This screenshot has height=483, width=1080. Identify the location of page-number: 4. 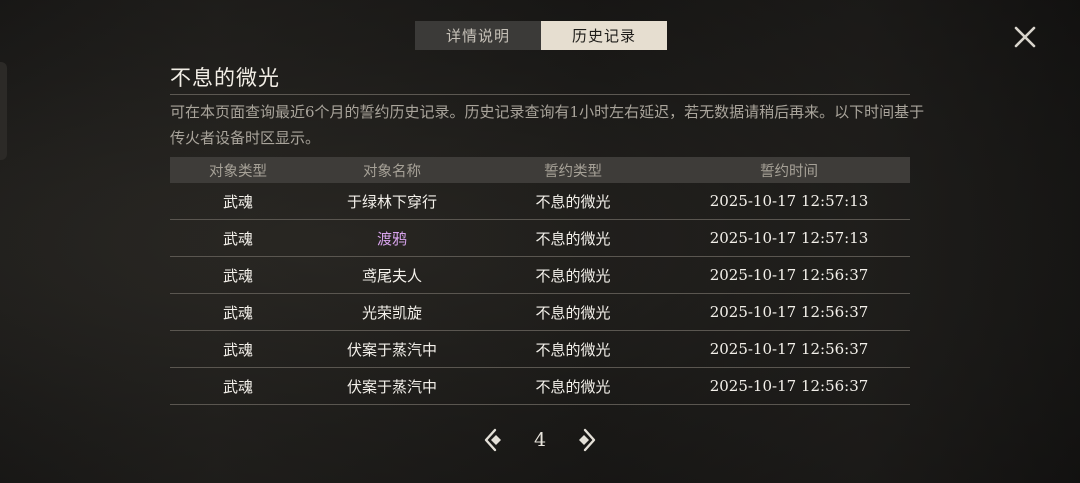
(540, 440).